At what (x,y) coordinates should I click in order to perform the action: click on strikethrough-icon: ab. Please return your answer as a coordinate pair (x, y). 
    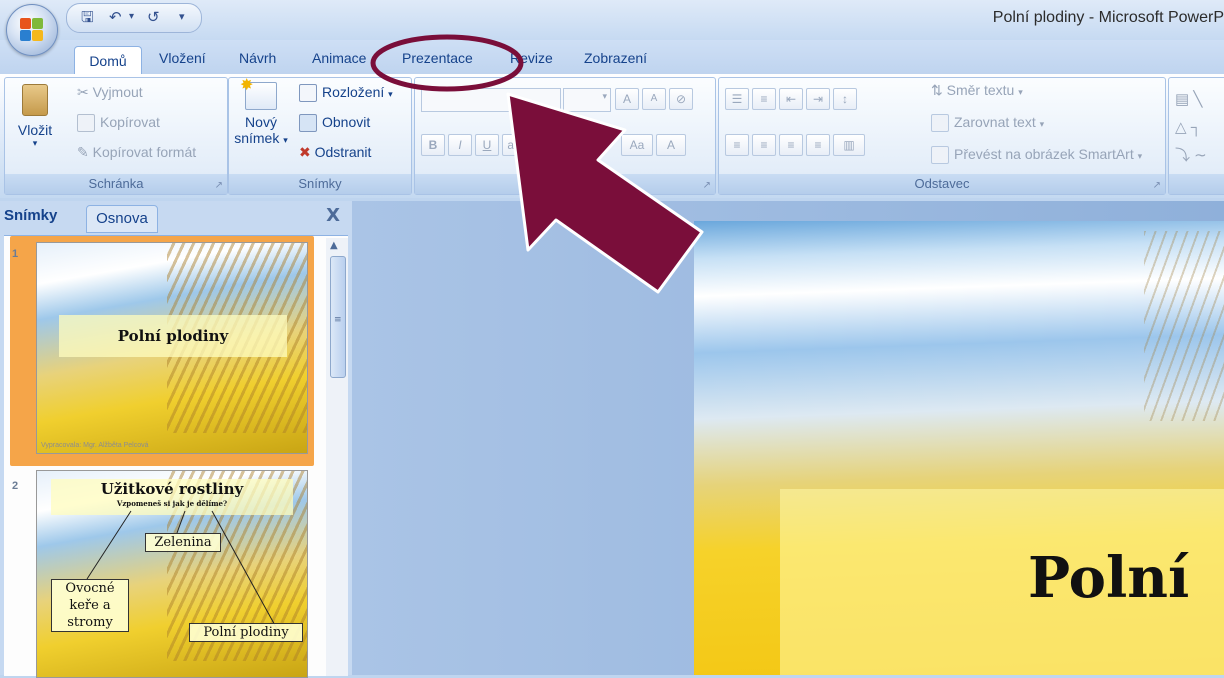
    Looking at the image, I should click on (514, 145).